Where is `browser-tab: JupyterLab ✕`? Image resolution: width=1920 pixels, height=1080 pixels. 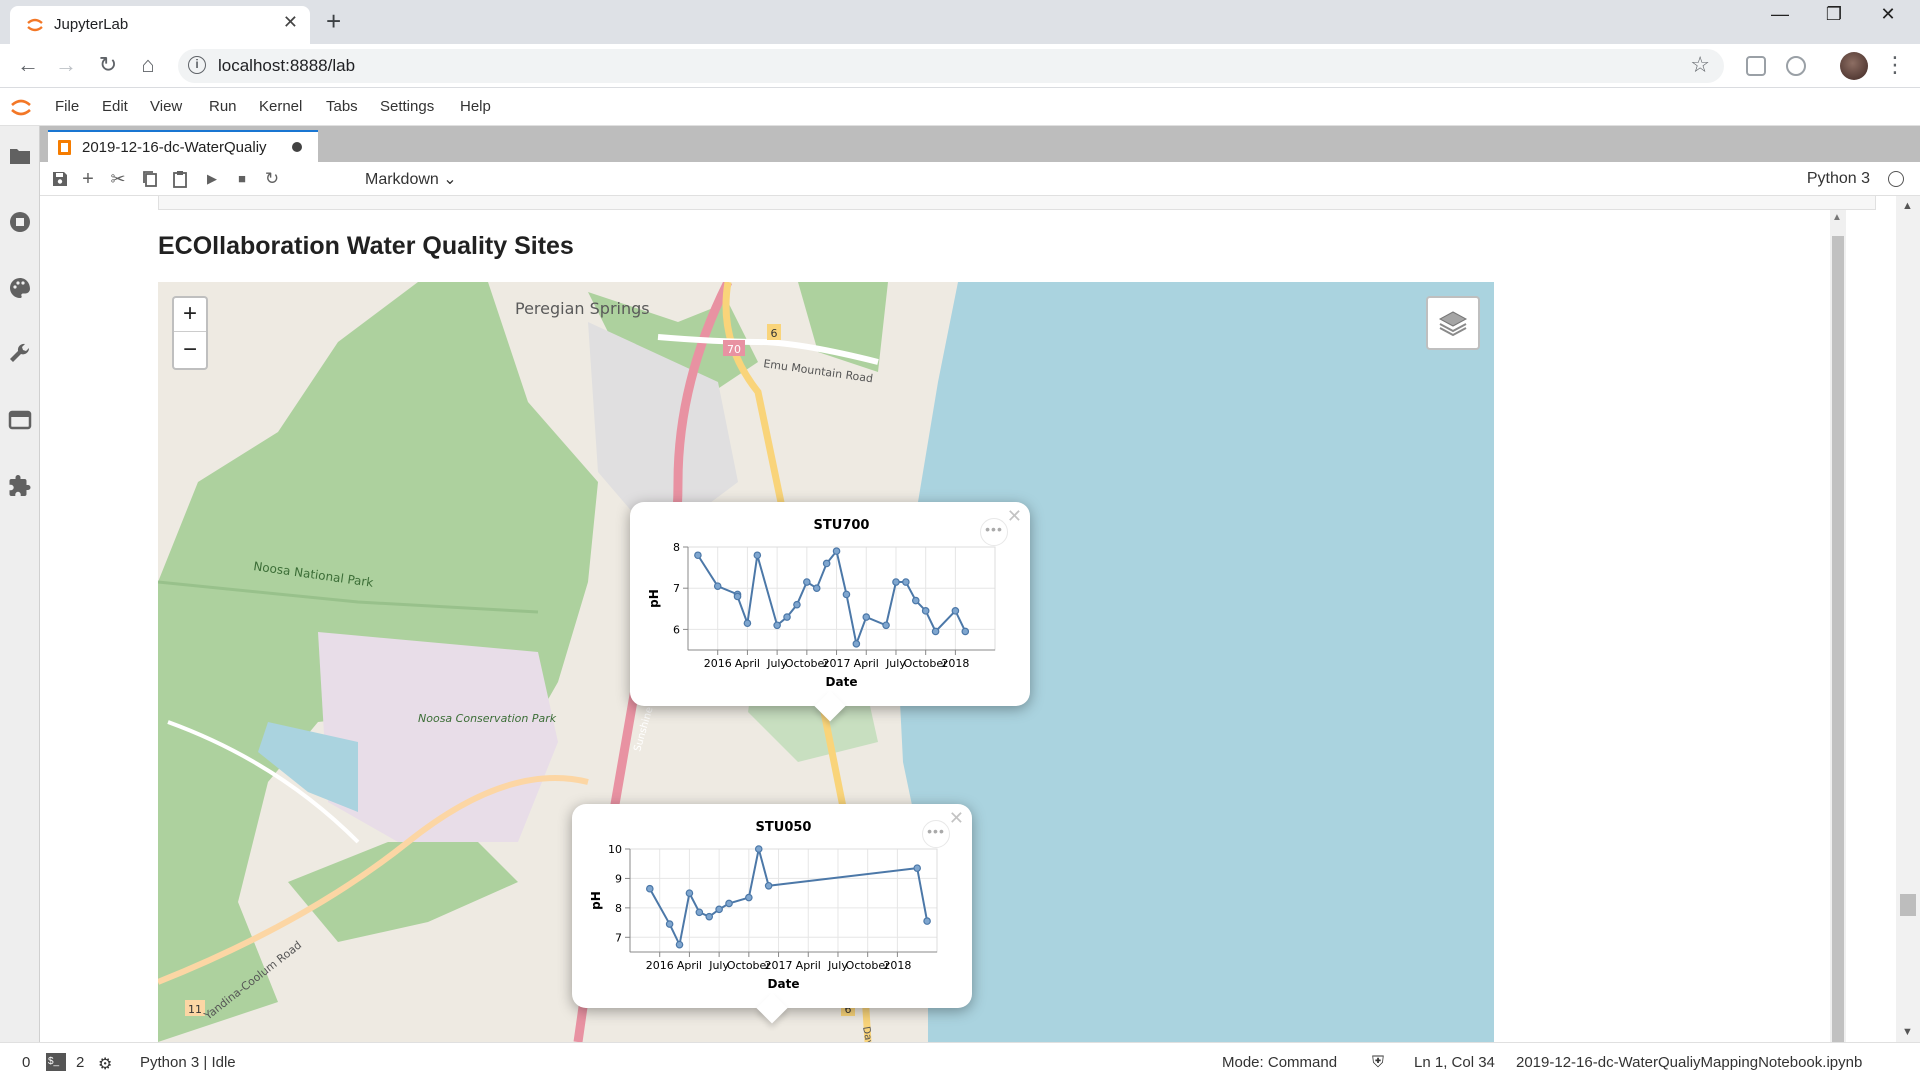
browser-tab: JupyterLab ✕ is located at coordinates (160, 25).